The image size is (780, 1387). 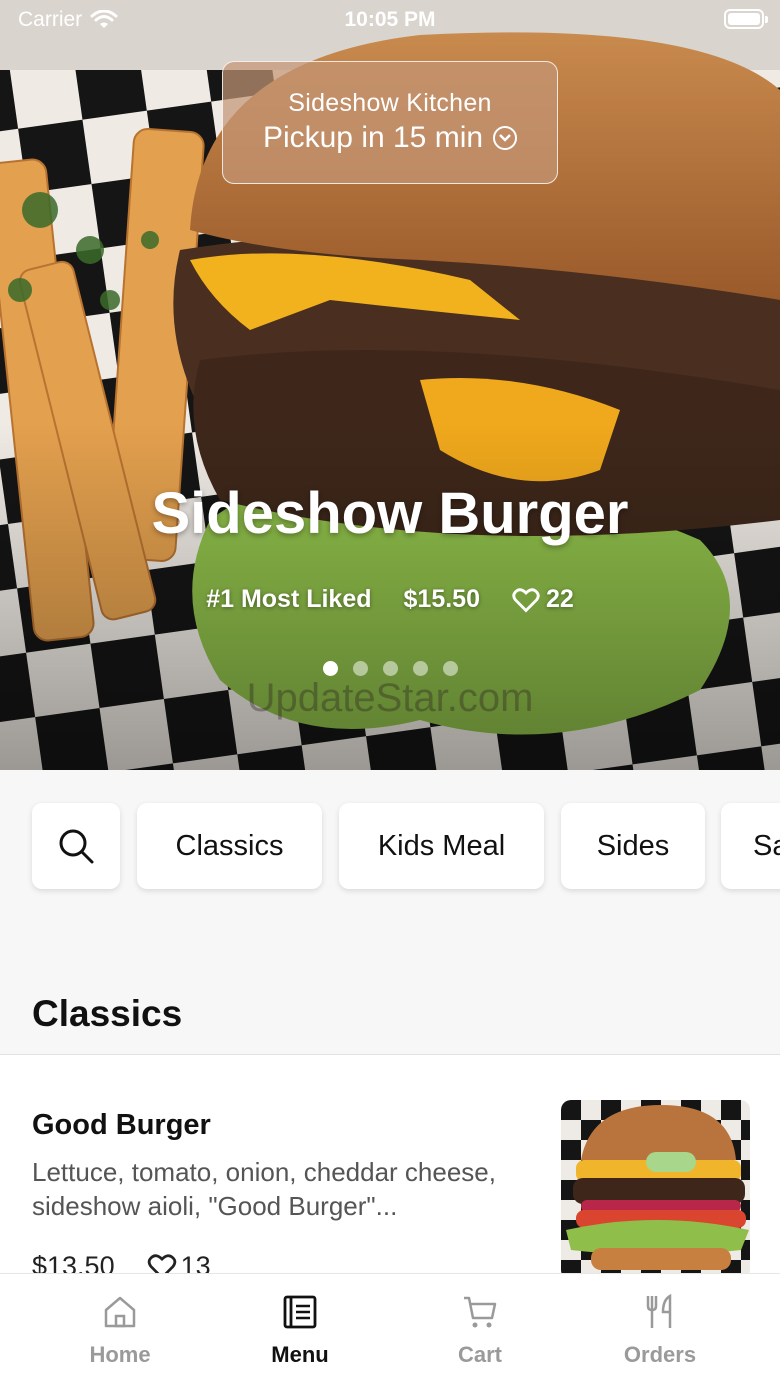 I want to click on chevron-down-icon, so click(x=505, y=138).